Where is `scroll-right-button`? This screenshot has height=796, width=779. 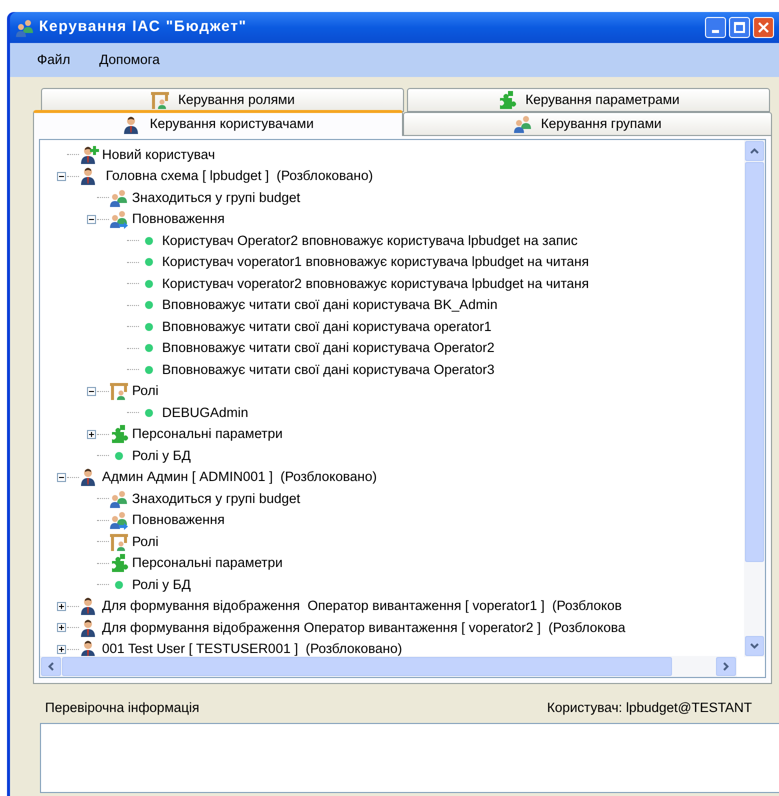
scroll-right-button is located at coordinates (726, 666).